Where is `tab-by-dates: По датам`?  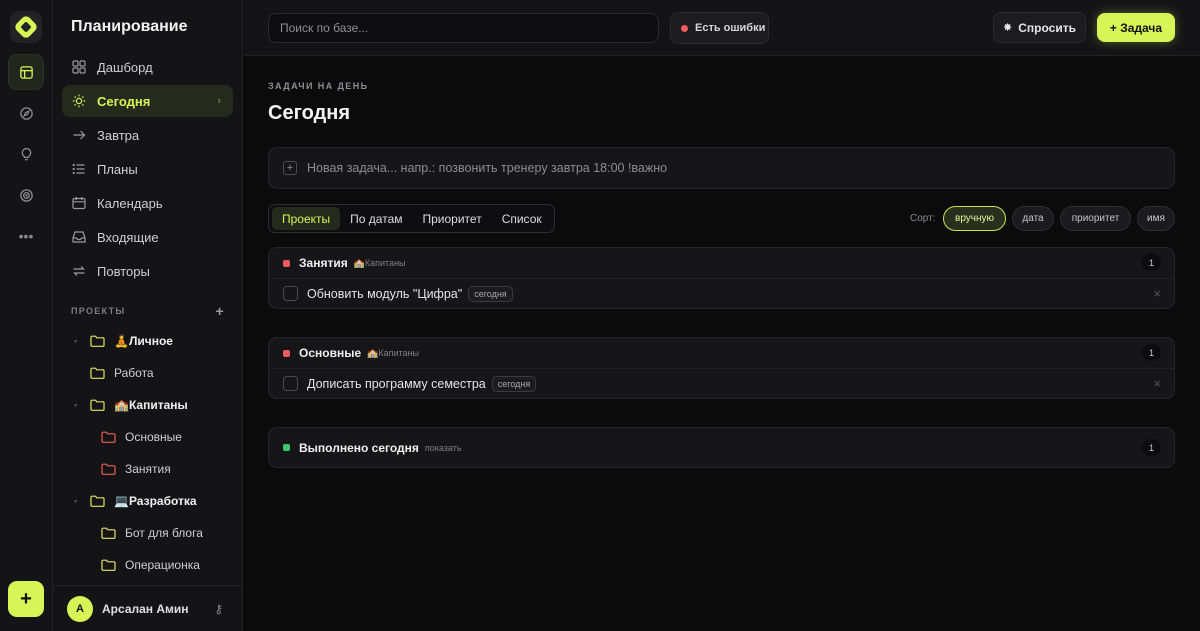
tab-by-dates: По датам is located at coordinates (376, 218).